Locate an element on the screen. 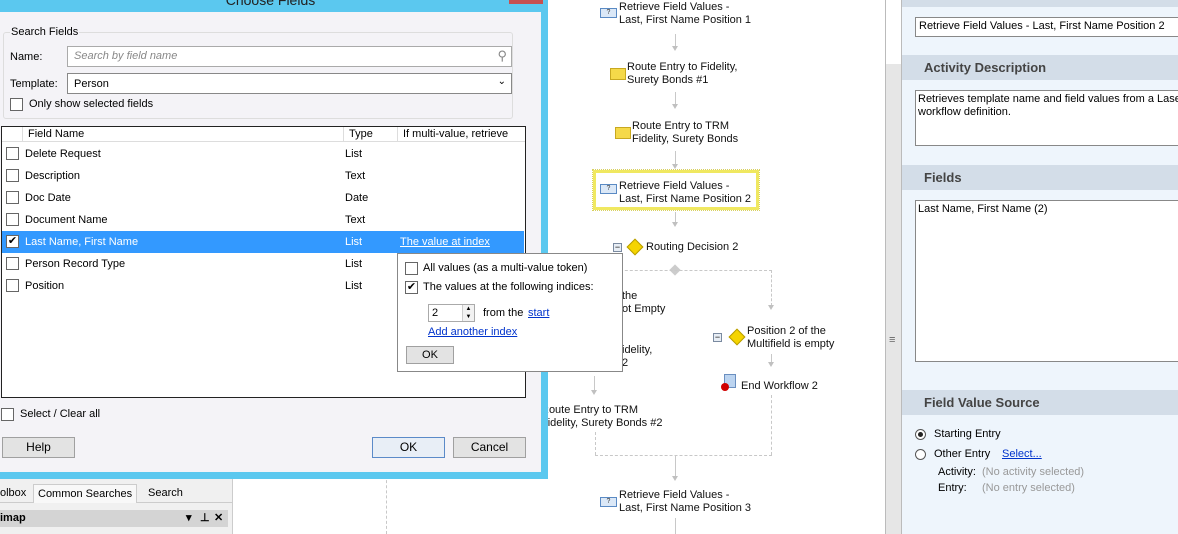  table-row: Doc Date Date is located at coordinates (263, 198).